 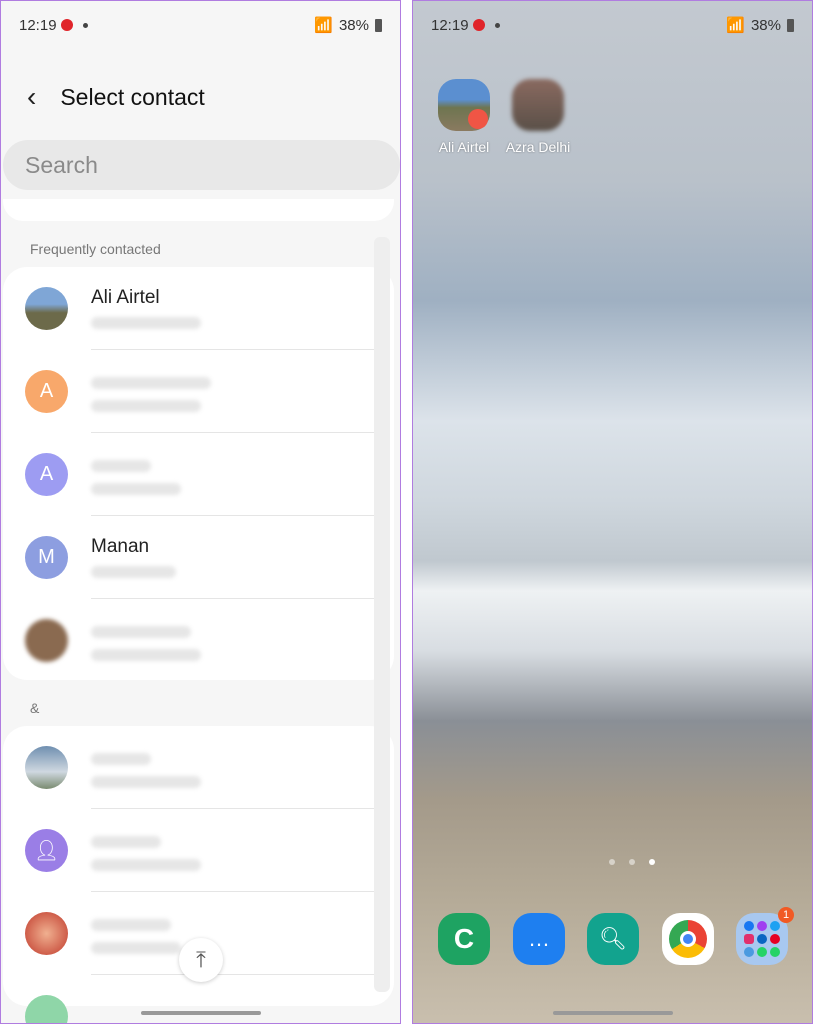 I want to click on section-header: &, so click(x=35, y=708).